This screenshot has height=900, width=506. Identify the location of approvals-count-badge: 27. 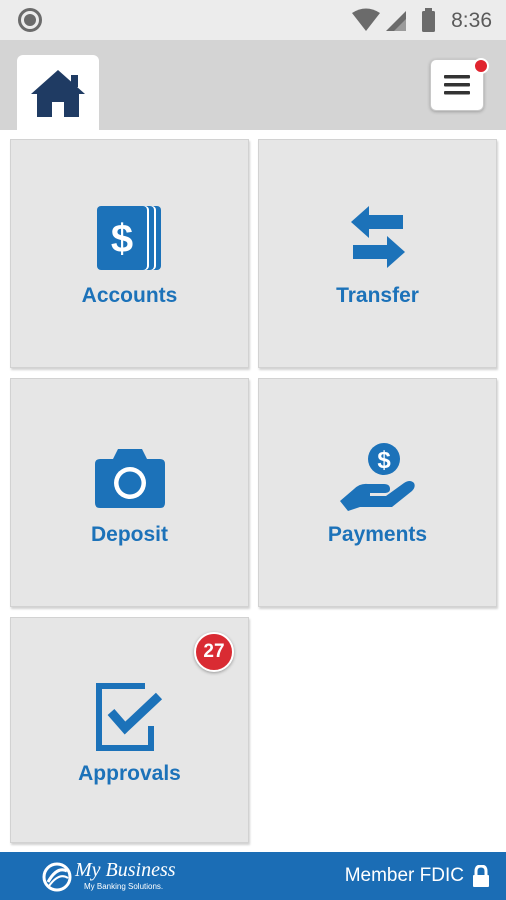
(214, 652).